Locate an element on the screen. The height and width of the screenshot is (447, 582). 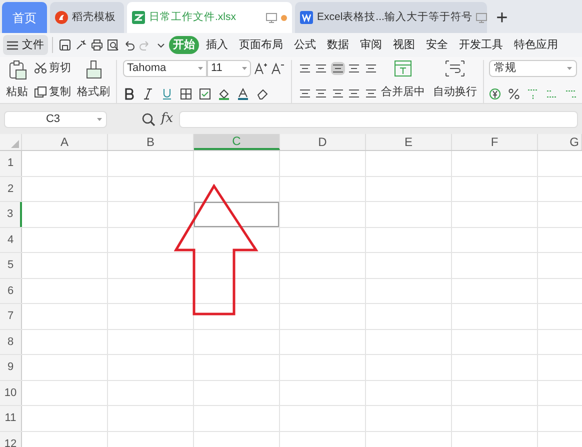
new-tab-button: + is located at coordinates (502, 17).